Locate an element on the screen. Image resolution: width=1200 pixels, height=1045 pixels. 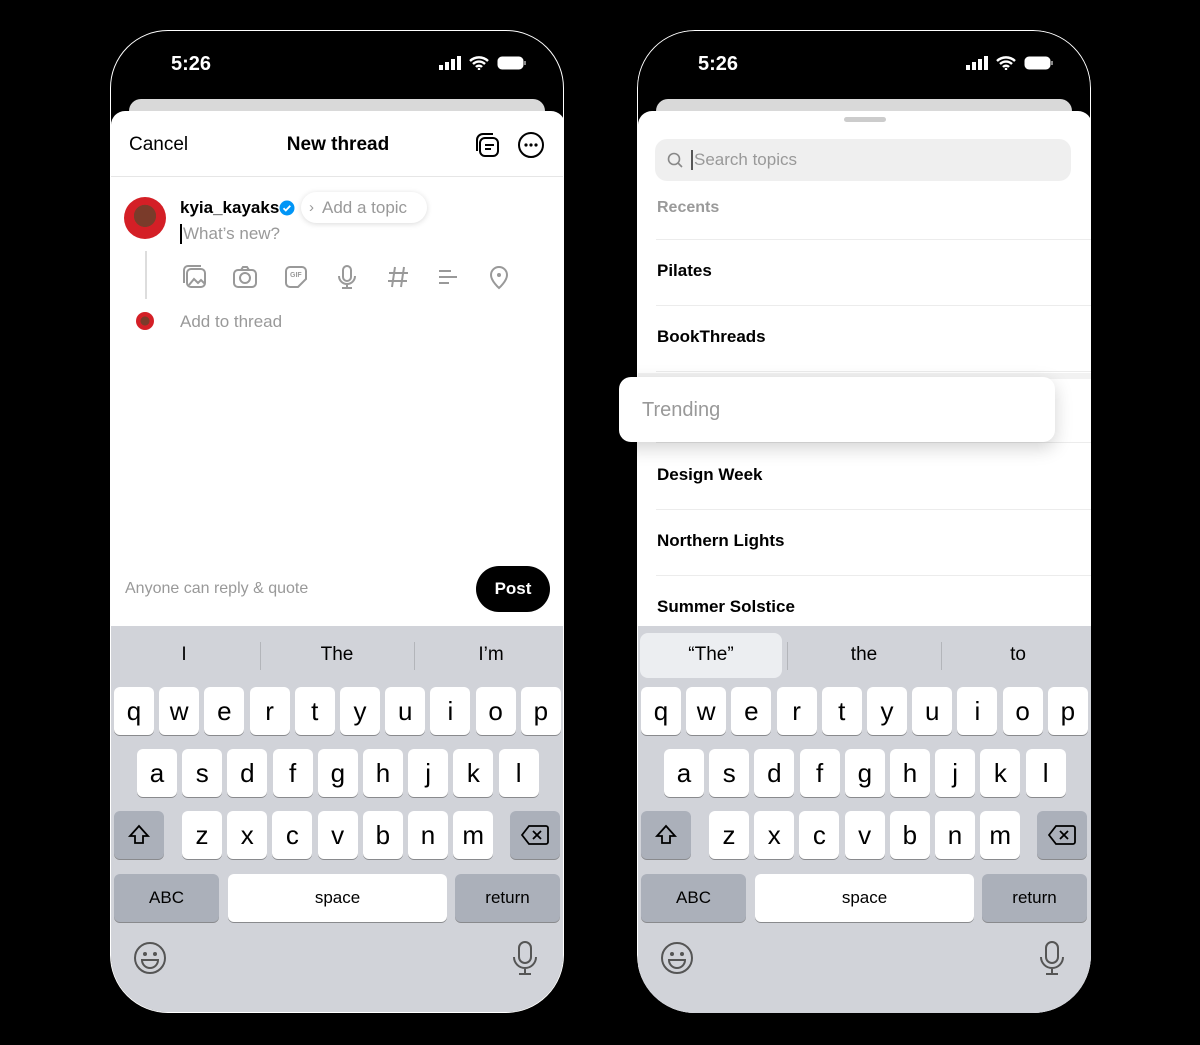
thread-line is located at coordinates (146, 275).